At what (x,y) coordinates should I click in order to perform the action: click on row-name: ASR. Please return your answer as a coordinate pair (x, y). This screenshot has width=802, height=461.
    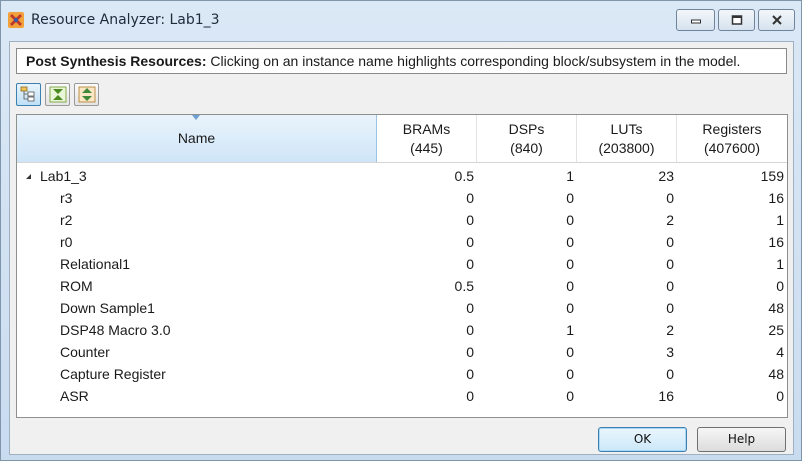
    Looking at the image, I should click on (74, 396).